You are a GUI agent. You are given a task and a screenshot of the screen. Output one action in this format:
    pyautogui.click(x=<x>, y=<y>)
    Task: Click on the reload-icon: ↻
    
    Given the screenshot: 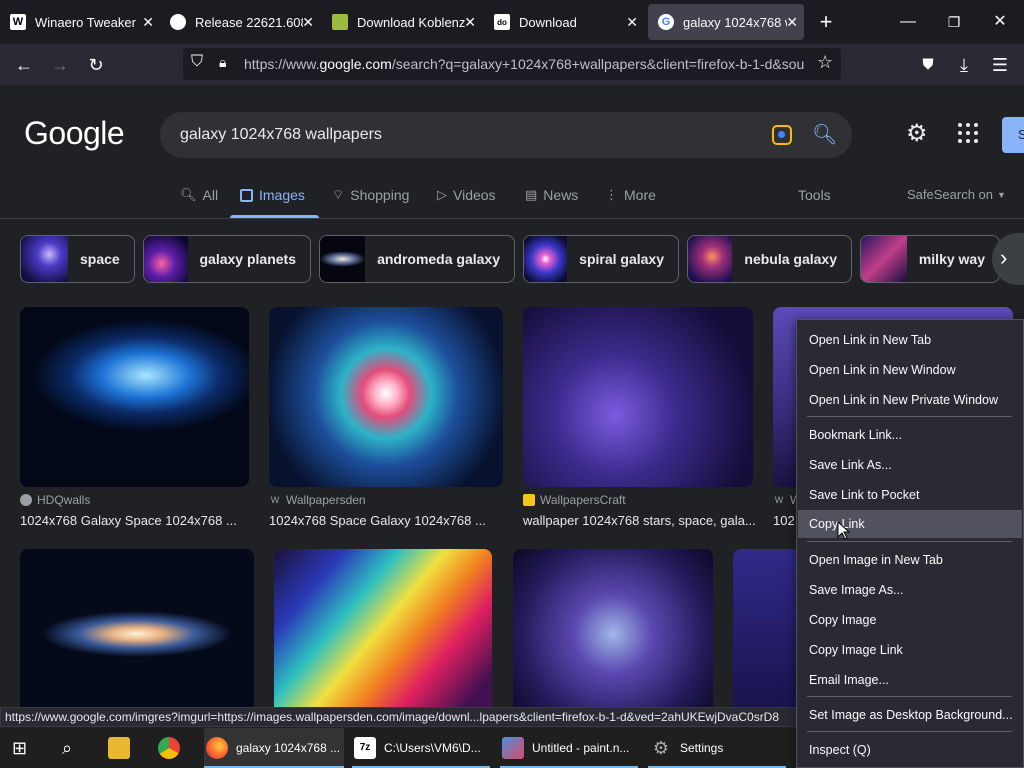 What is the action you would take?
    pyautogui.click(x=96, y=65)
    